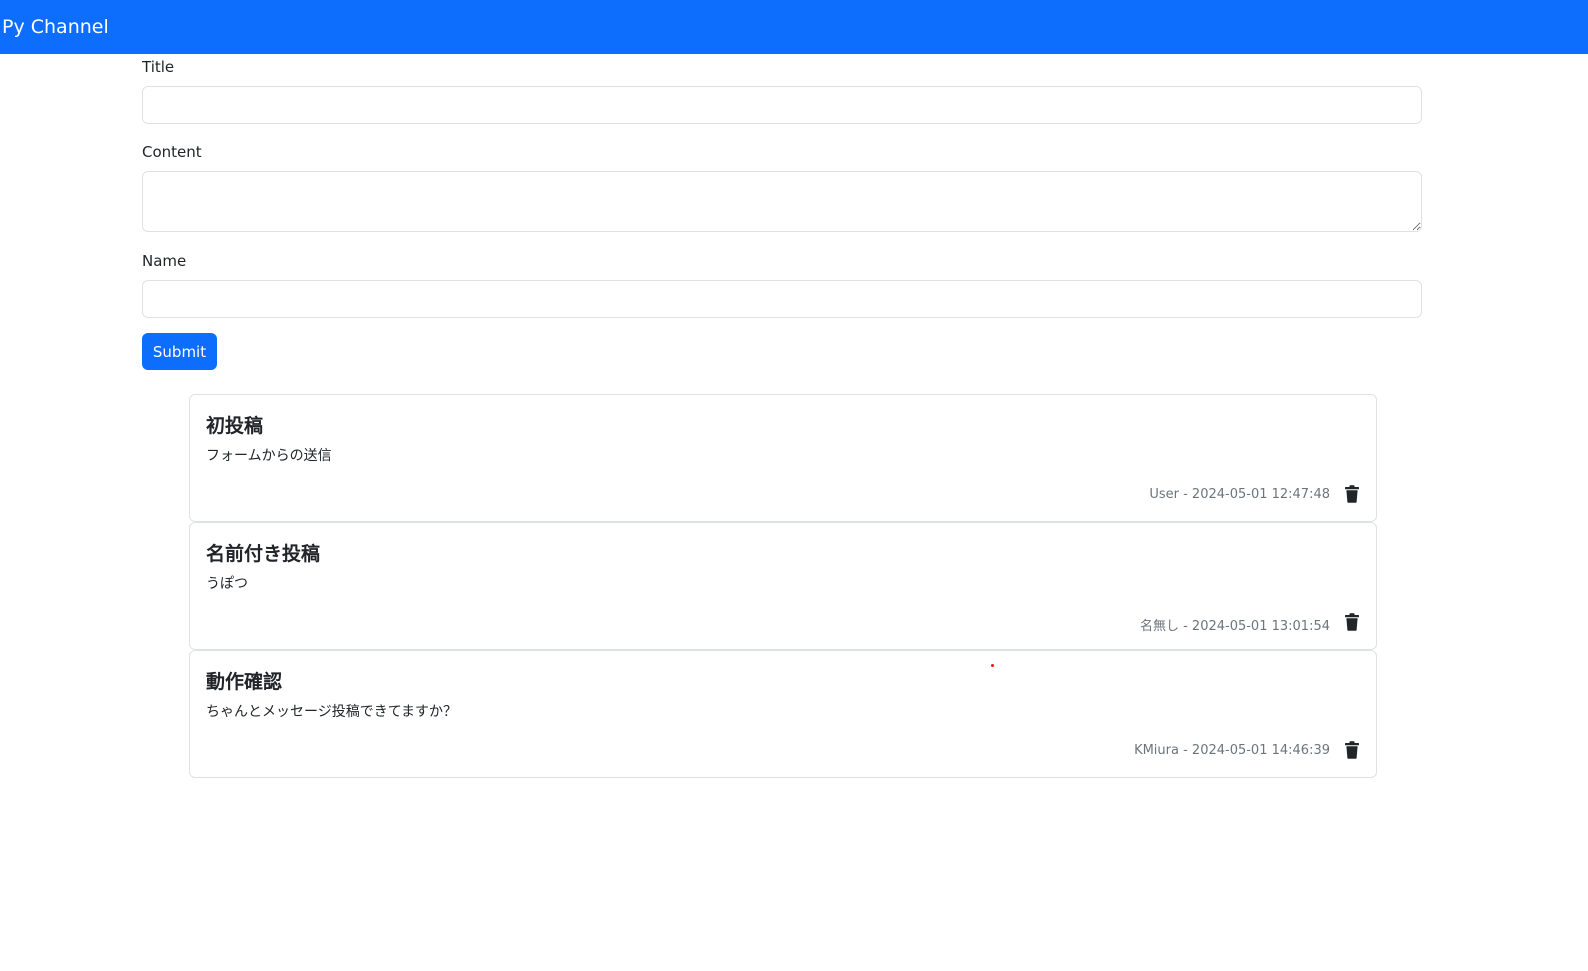  What do you see at coordinates (992, 665) in the screenshot?
I see `cursor-dot` at bounding box center [992, 665].